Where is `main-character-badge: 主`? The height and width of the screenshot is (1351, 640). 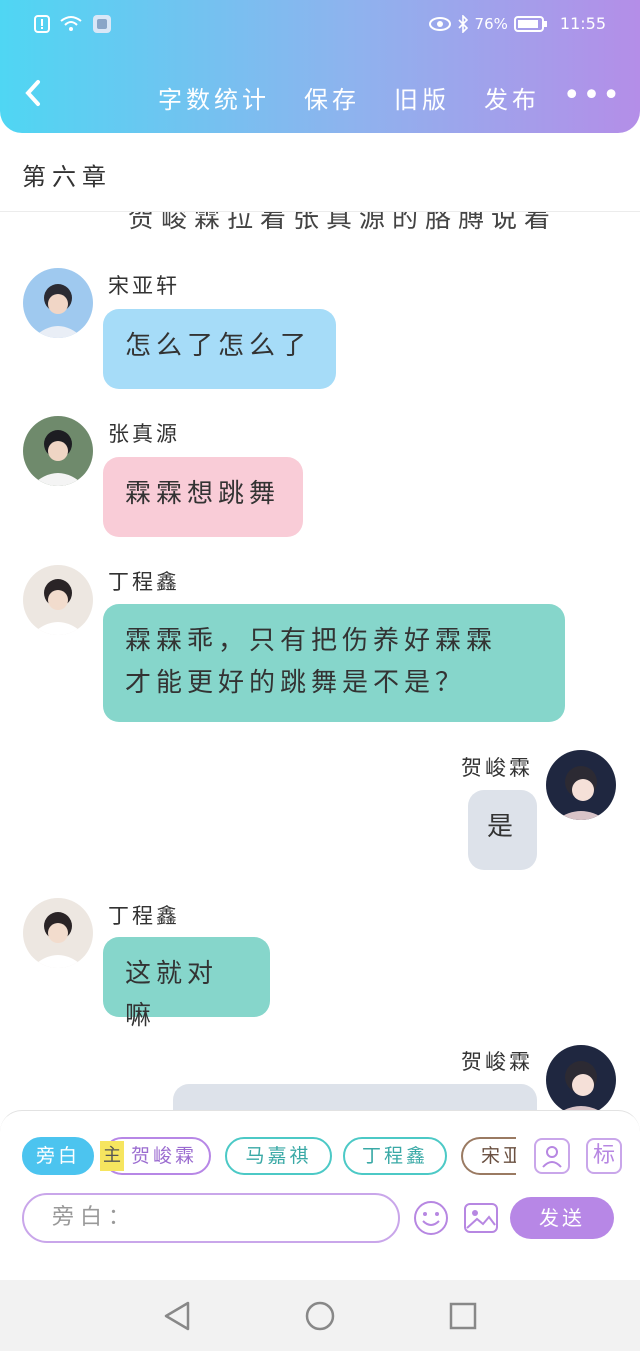 main-character-badge: 主 is located at coordinates (112, 1156).